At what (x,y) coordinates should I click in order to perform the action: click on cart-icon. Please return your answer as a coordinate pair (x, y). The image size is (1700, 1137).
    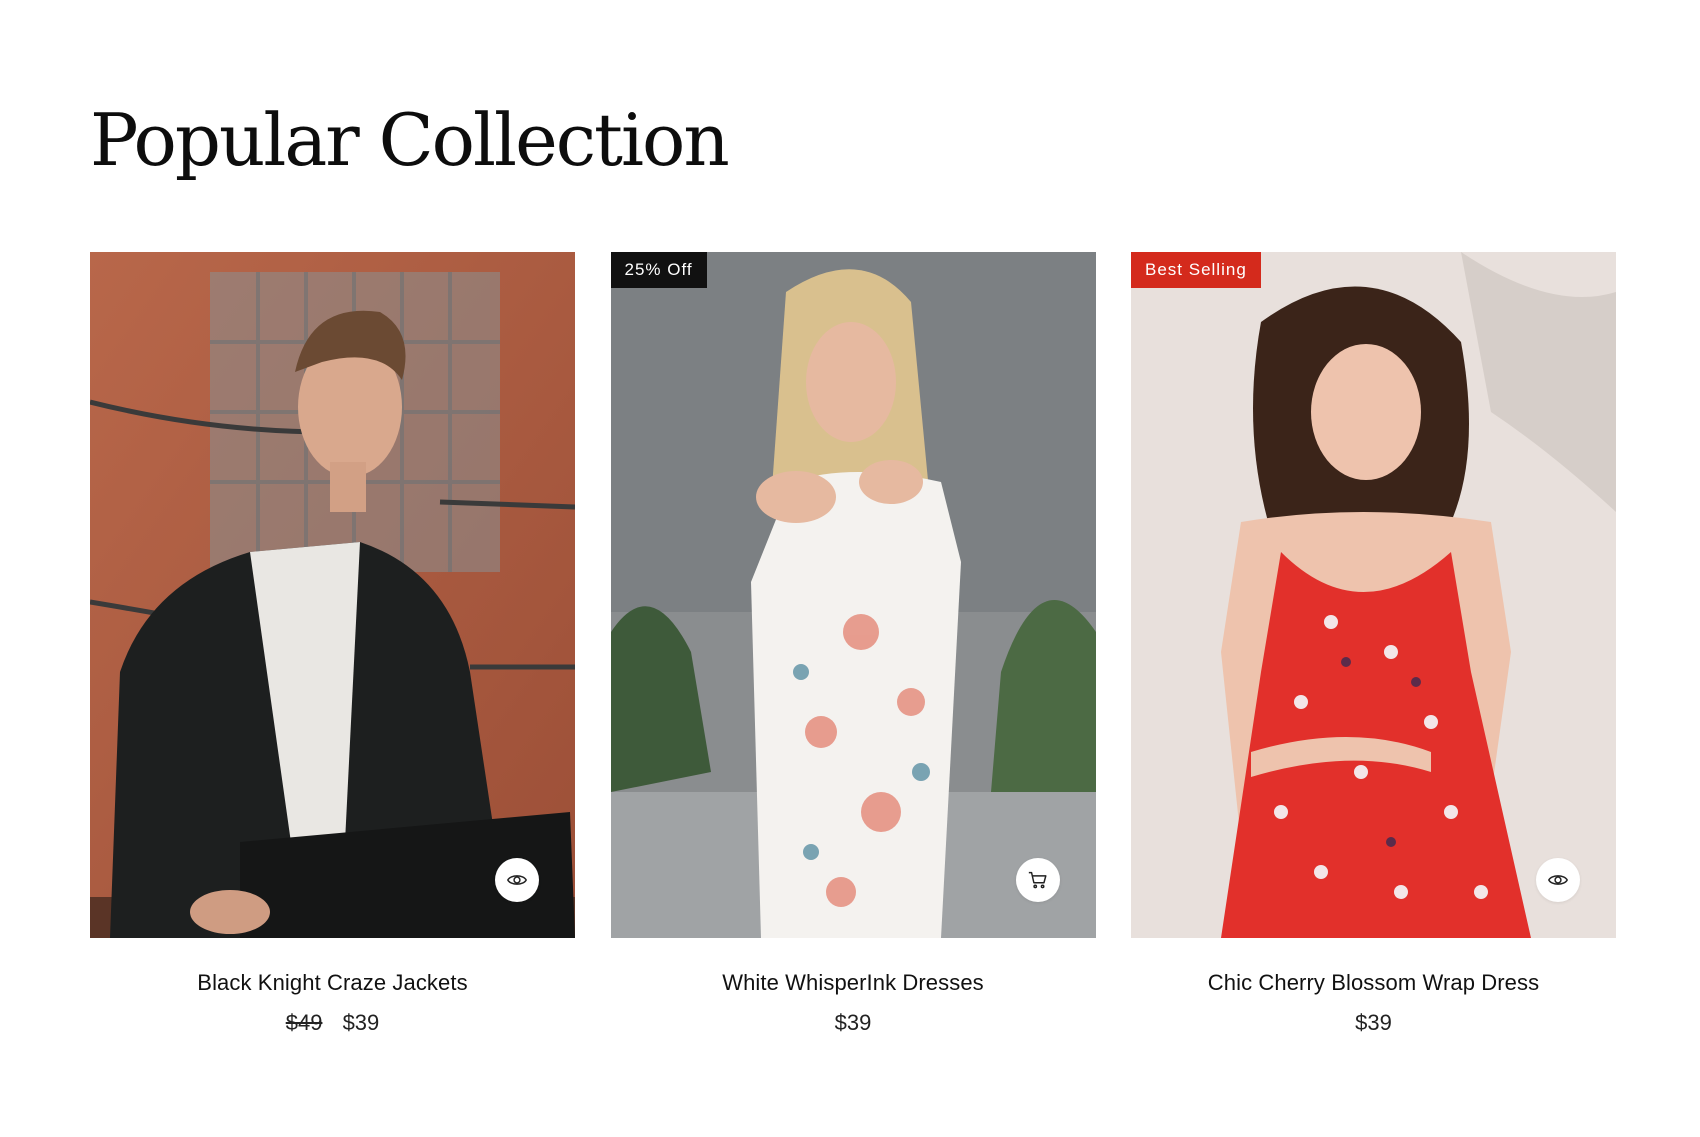
    Looking at the image, I should click on (1037, 880).